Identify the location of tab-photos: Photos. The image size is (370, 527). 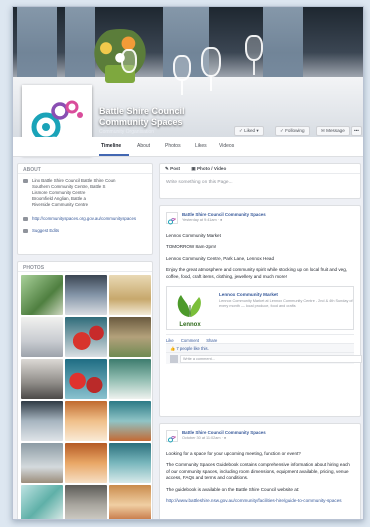
(173, 146).